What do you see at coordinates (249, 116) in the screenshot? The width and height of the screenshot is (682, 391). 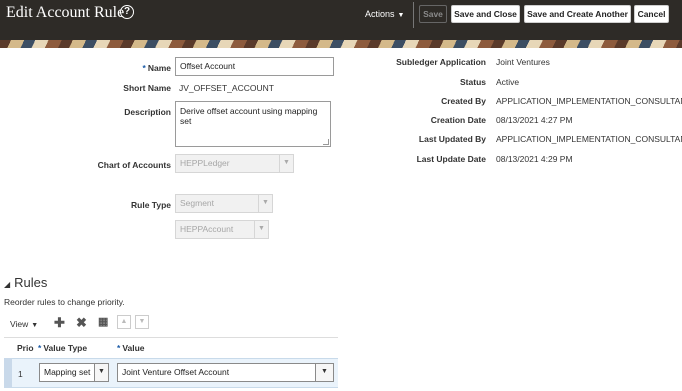 I see `description-text: Derive offset account using mapping set` at bounding box center [249, 116].